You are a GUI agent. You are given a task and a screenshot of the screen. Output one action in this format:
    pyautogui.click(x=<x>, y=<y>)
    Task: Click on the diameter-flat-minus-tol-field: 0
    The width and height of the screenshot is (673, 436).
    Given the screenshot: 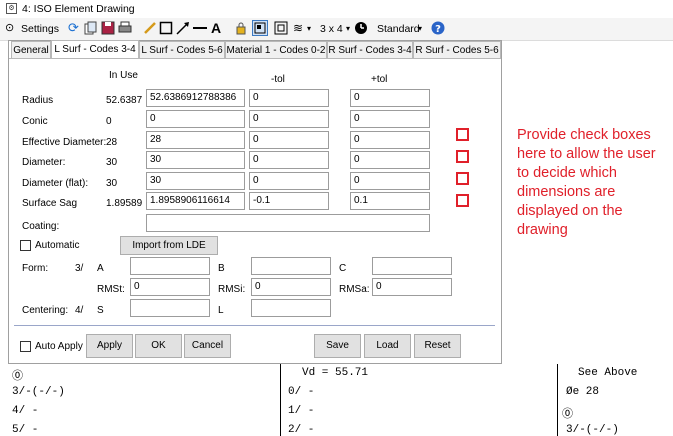 What is the action you would take?
    pyautogui.click(x=289, y=181)
    